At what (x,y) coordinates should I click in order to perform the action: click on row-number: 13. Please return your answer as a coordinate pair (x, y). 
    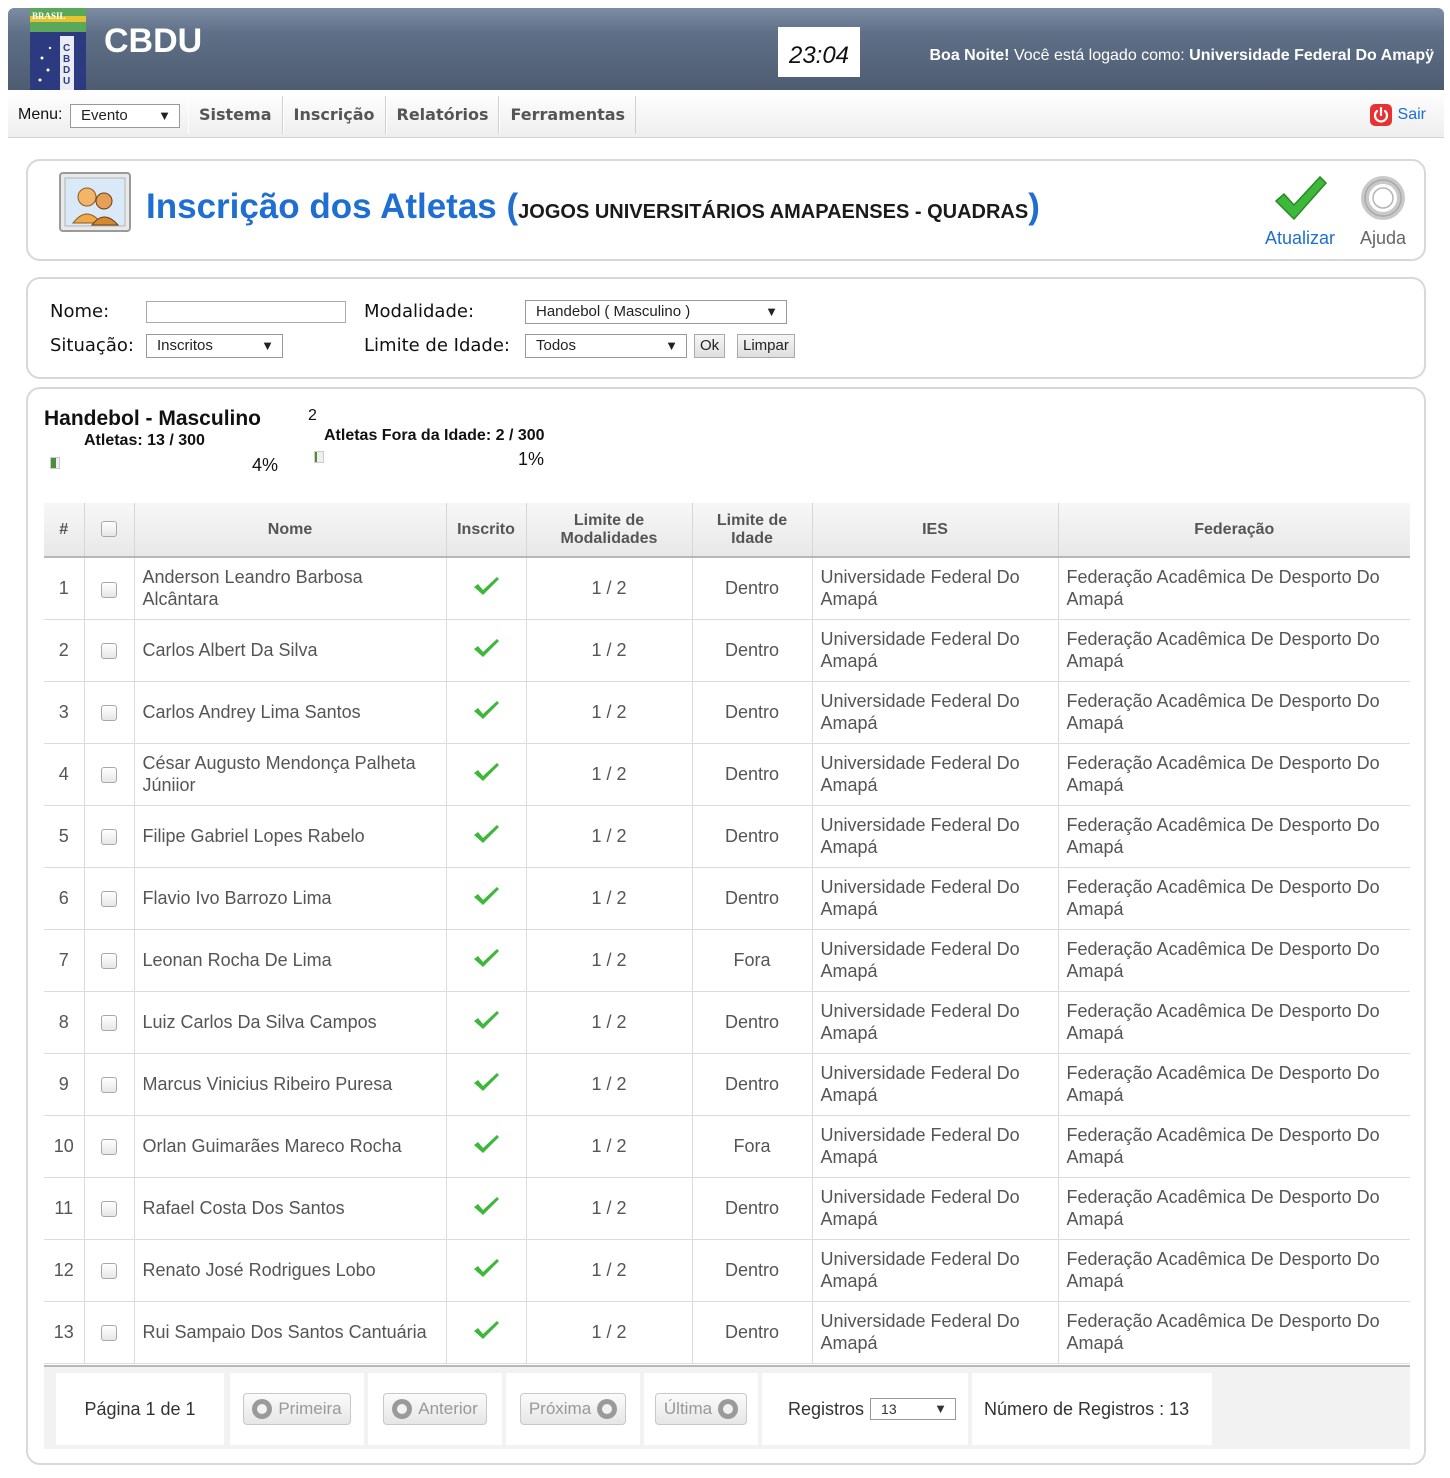
    Looking at the image, I should click on (64, 1332).